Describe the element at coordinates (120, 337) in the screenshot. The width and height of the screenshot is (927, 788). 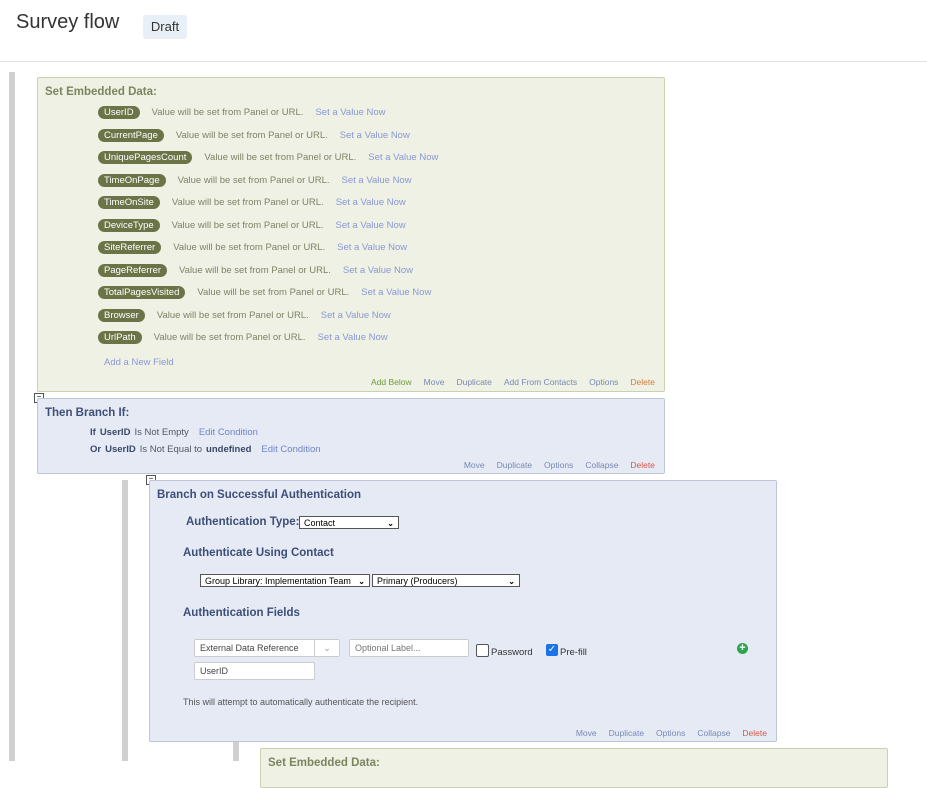
I see `field-name-tag: UrlPath` at that location.